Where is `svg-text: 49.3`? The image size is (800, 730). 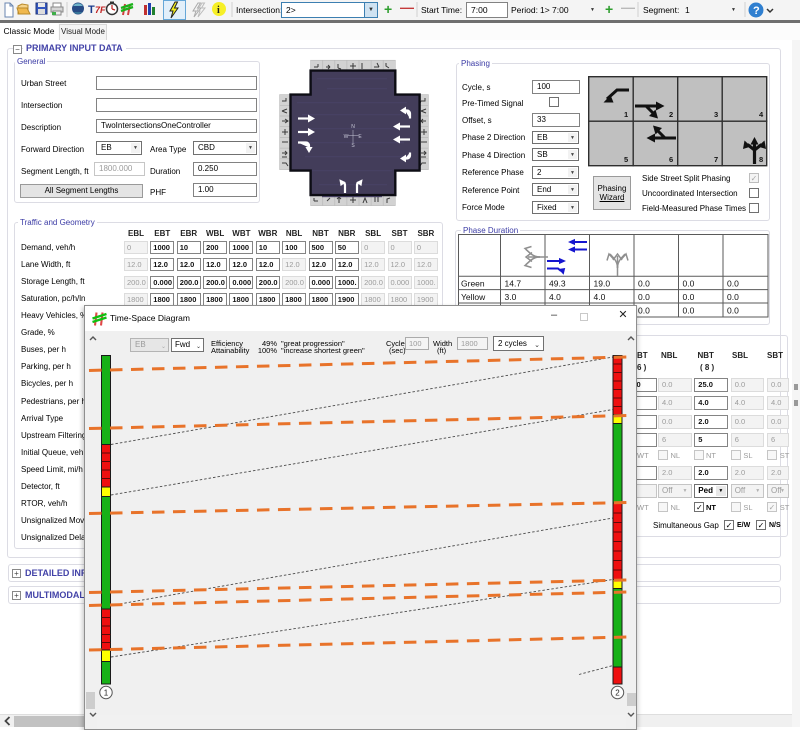 svg-text: 49.3 is located at coordinates (557, 284).